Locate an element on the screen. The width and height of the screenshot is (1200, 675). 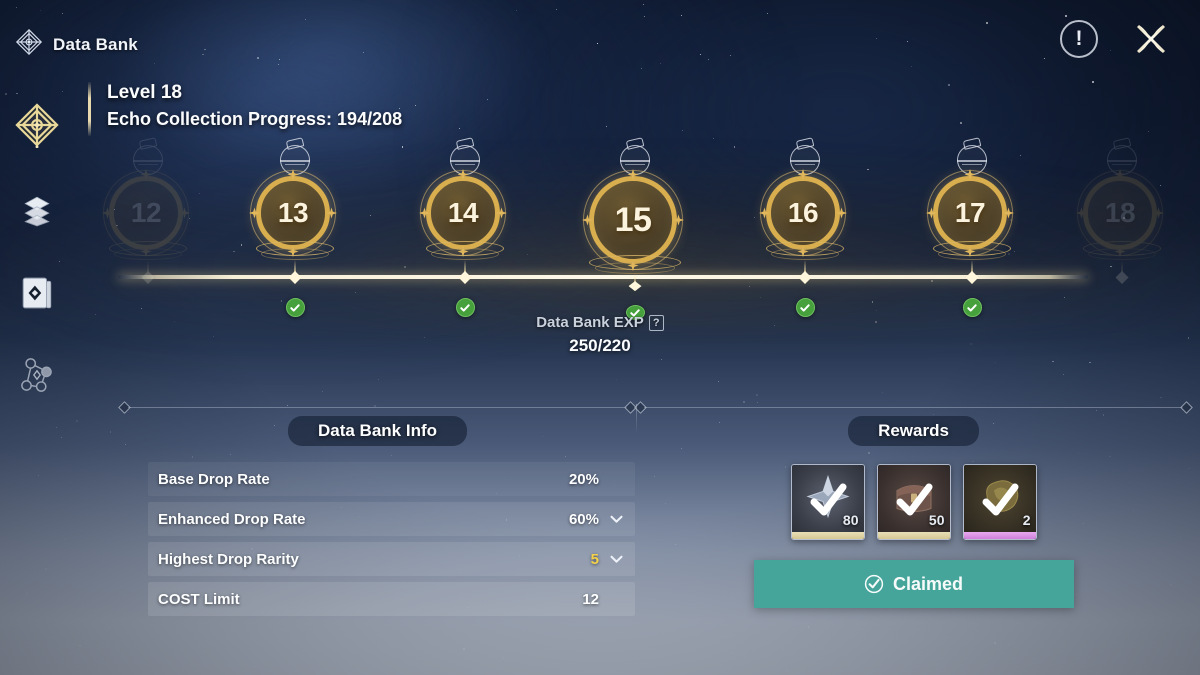
level-node-18: 18 is located at coordinates (1122, 228).